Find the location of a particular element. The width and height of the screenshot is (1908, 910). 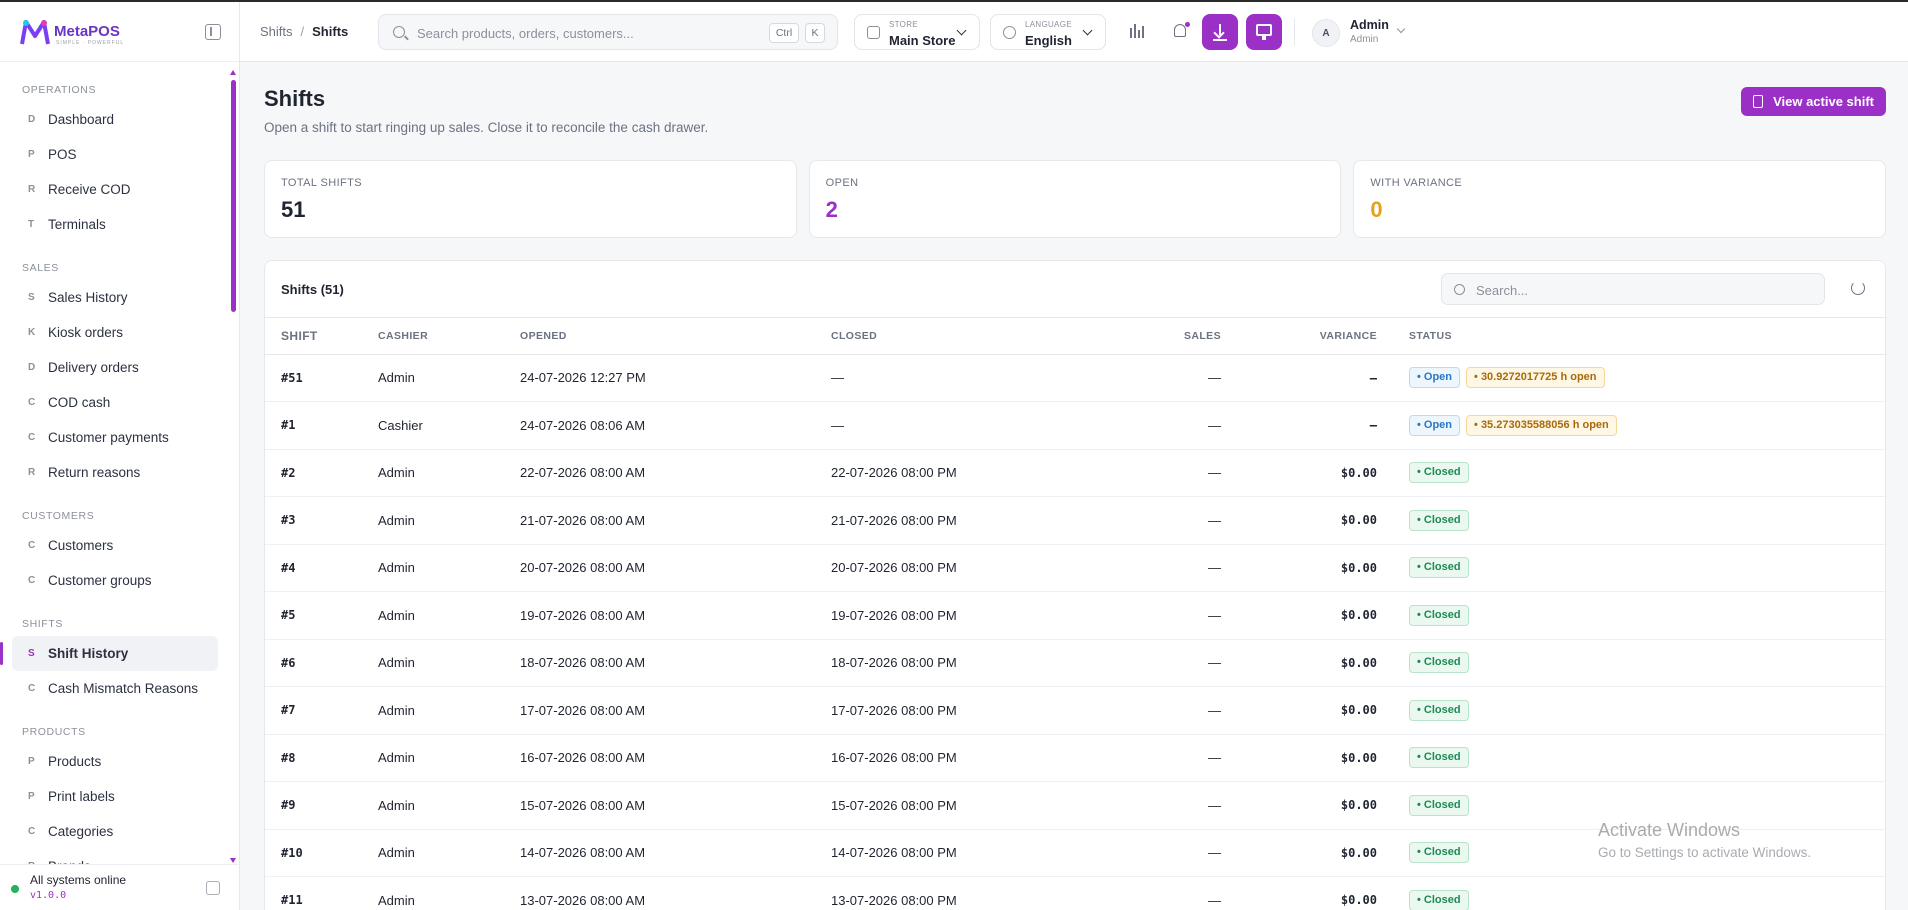

col-shift: SHIFT is located at coordinates (321, 336).